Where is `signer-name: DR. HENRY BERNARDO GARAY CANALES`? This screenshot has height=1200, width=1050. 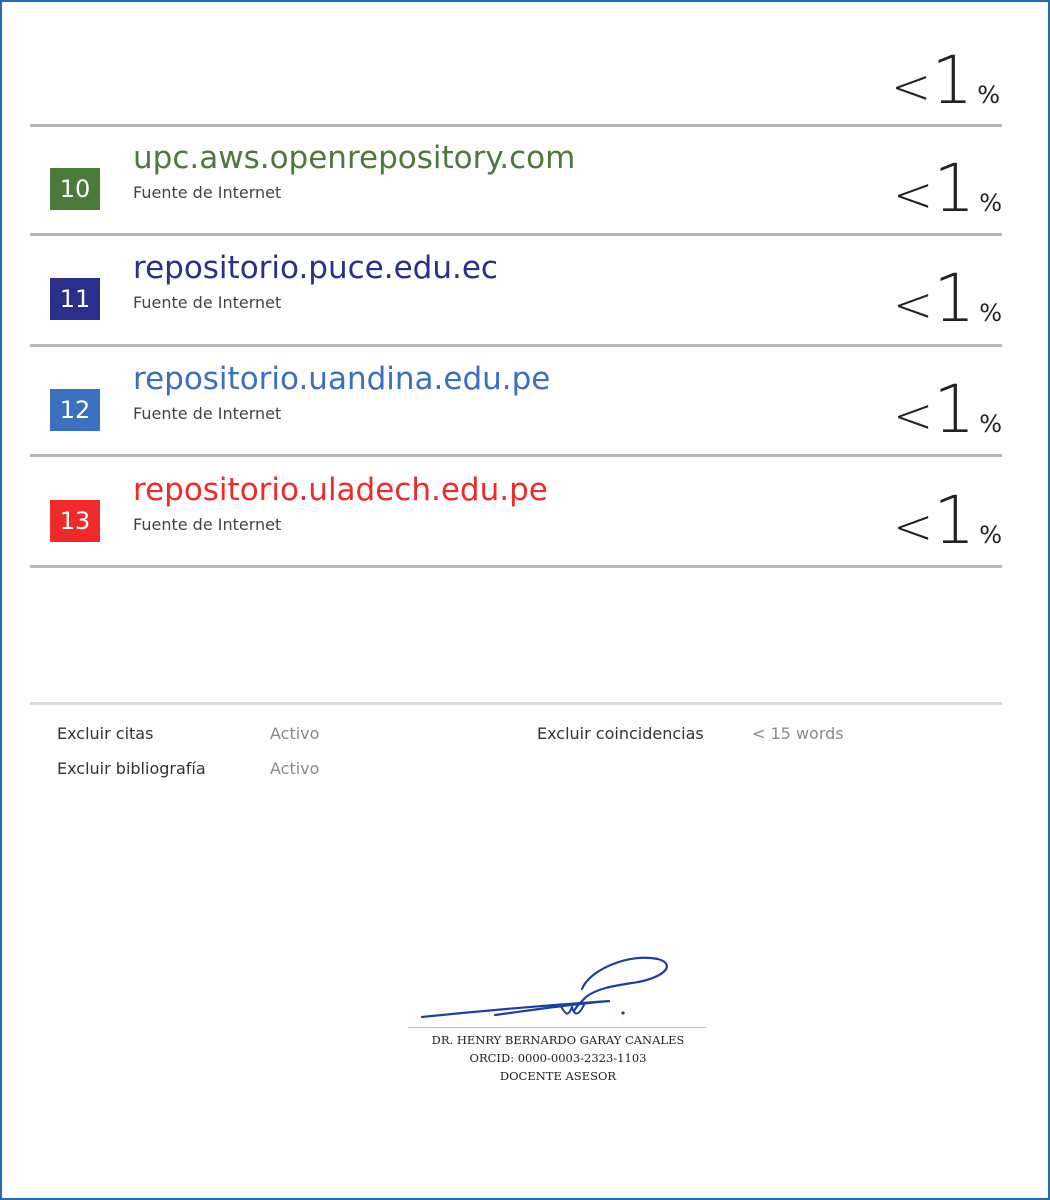 signer-name: DR. HENRY BERNARDO GARAY CANALES is located at coordinates (558, 1040).